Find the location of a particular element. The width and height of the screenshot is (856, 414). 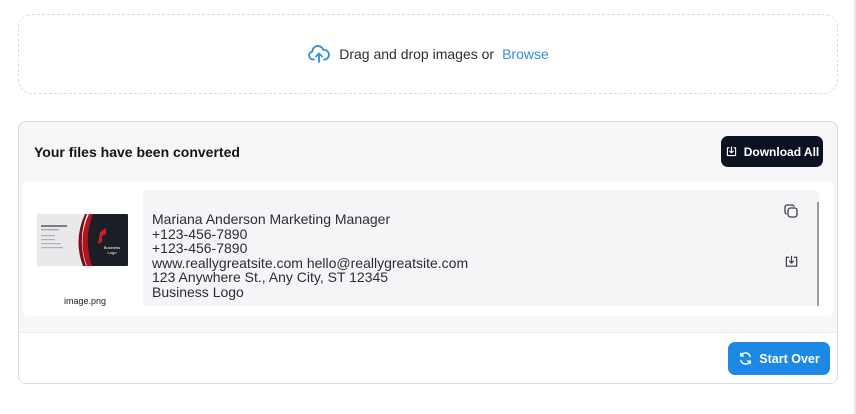

start-over-button: Start Over is located at coordinates (779, 358).